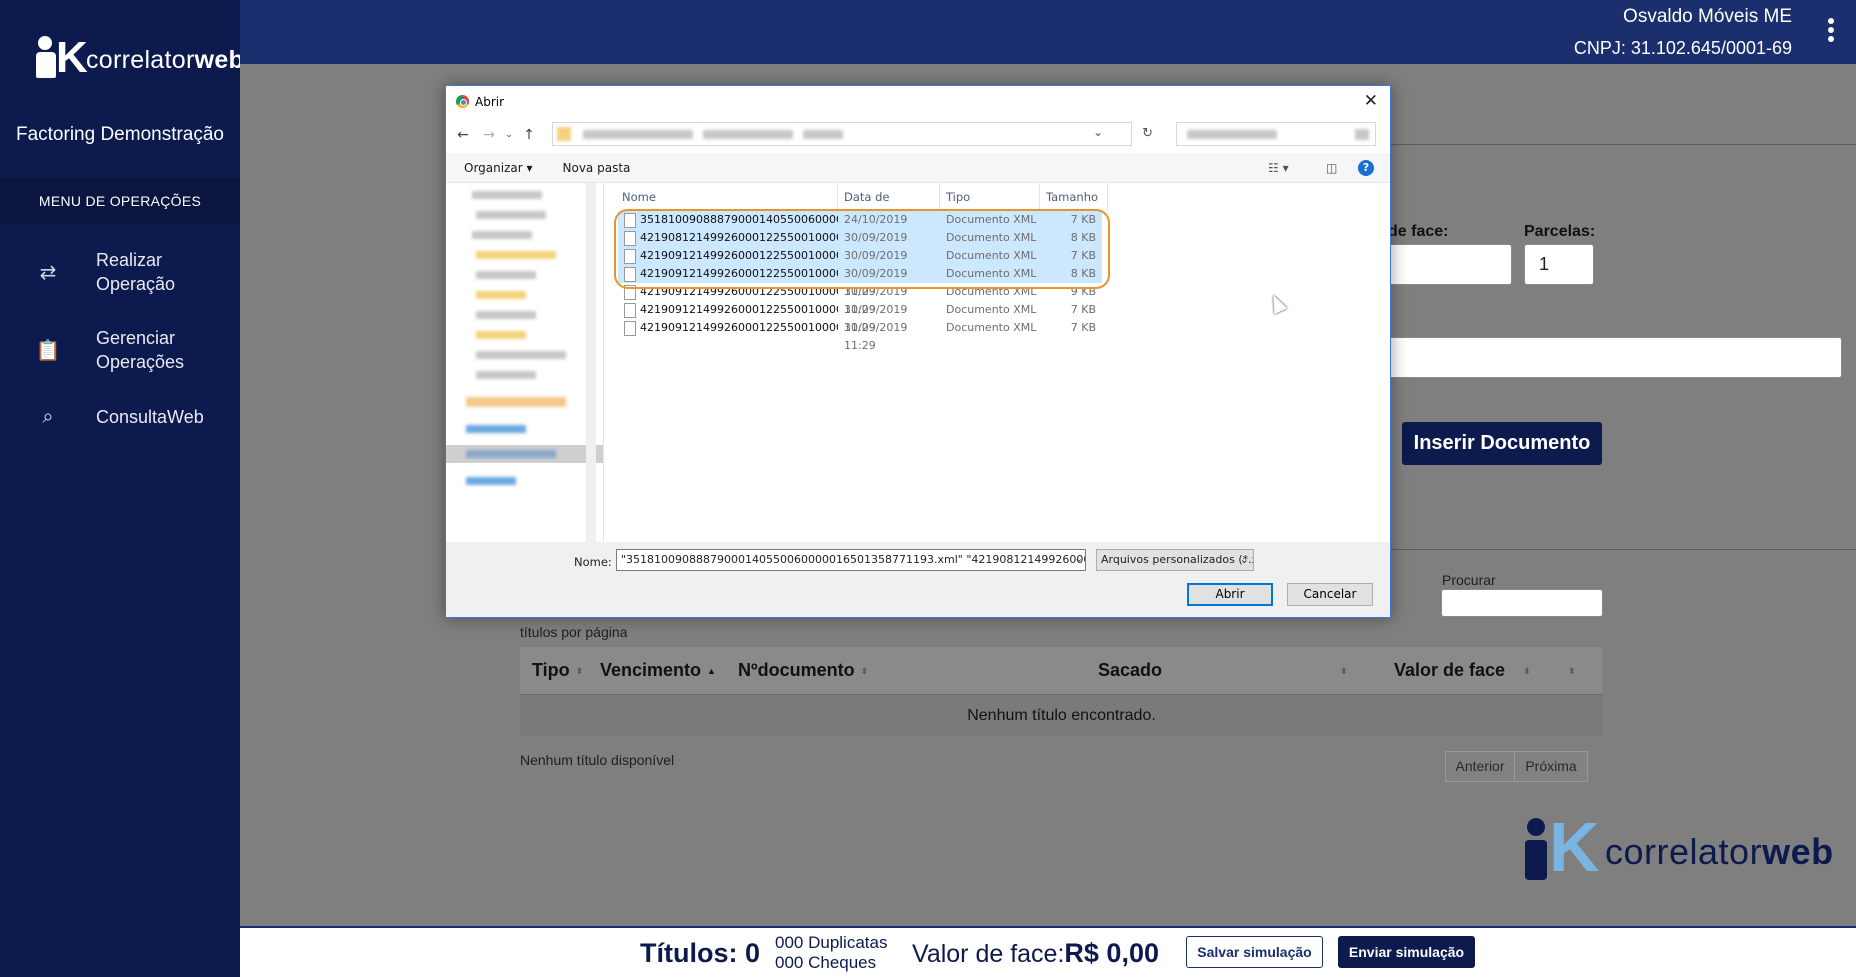  Describe the element at coordinates (988, 954) in the screenshot. I see `valor-label: Valor de face:` at that location.